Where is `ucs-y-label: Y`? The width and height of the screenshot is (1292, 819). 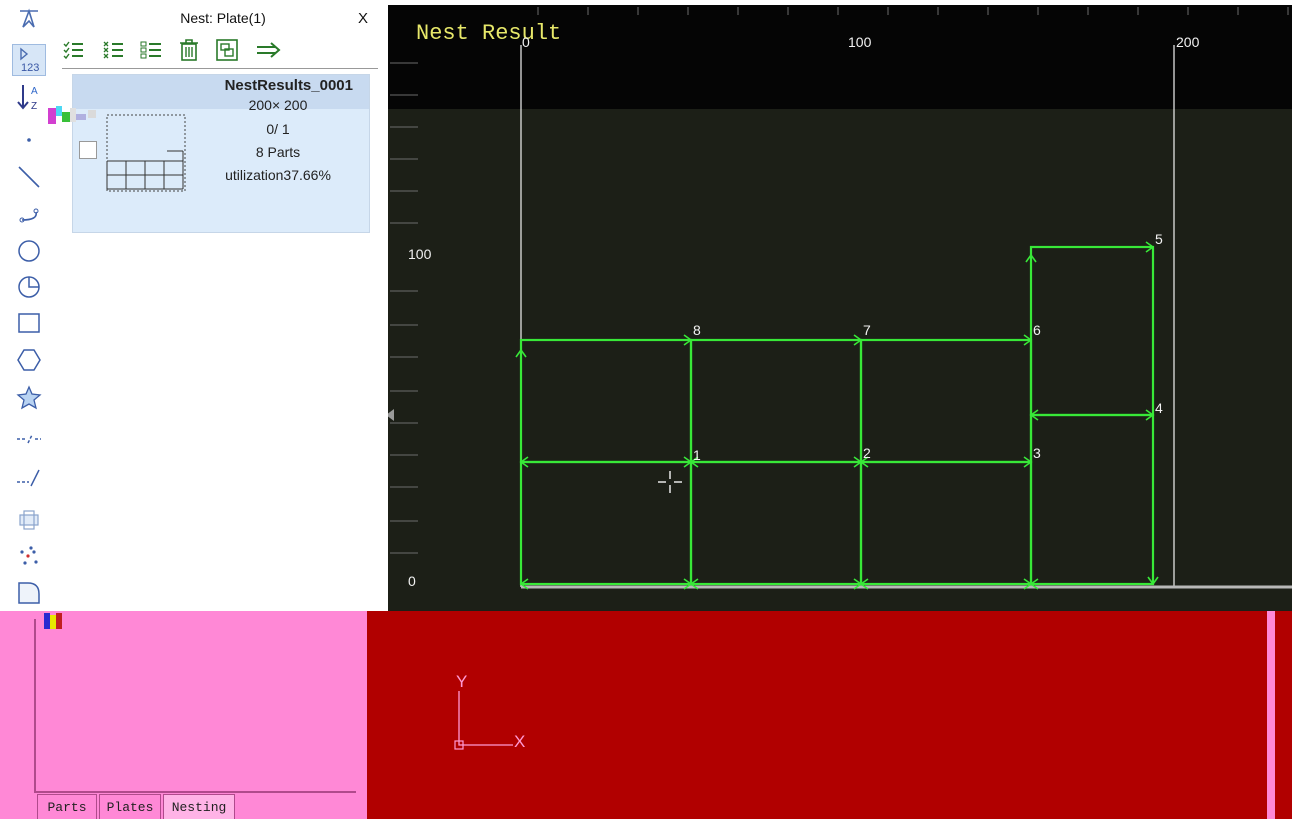
ucs-y-label: Y is located at coordinates (461, 681).